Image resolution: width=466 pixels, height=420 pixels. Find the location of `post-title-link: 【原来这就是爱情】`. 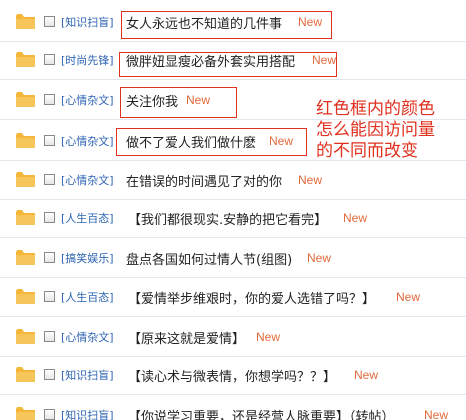

post-title-link: 【原来这就是爱情】 is located at coordinates (186, 337).